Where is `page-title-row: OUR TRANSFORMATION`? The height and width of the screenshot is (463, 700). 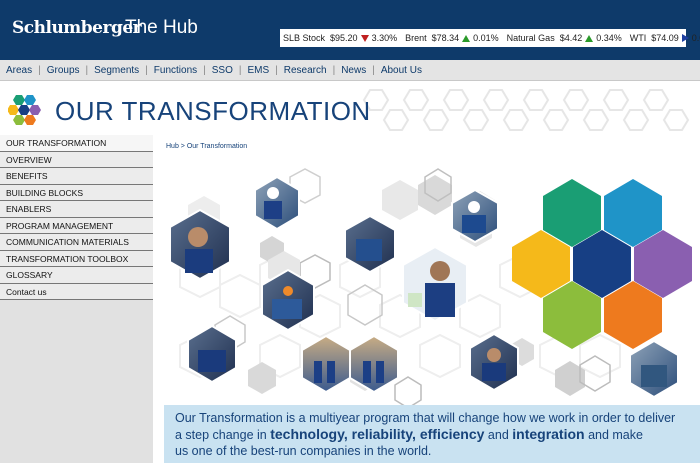
page-title-row: OUR TRANSFORMATION is located at coordinates (350, 108).